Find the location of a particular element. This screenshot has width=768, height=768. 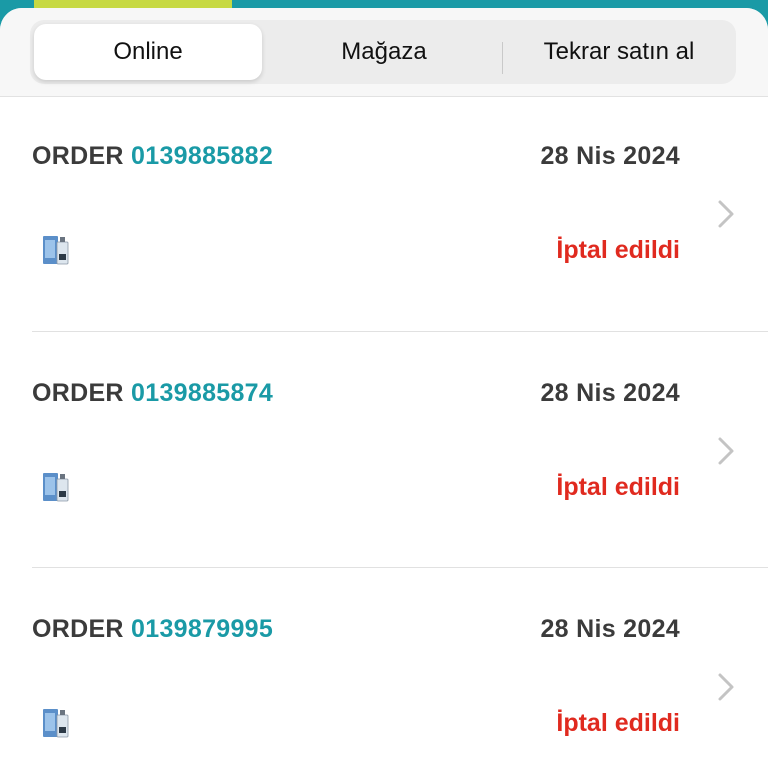

order-number: 0139879995 is located at coordinates (202, 629).